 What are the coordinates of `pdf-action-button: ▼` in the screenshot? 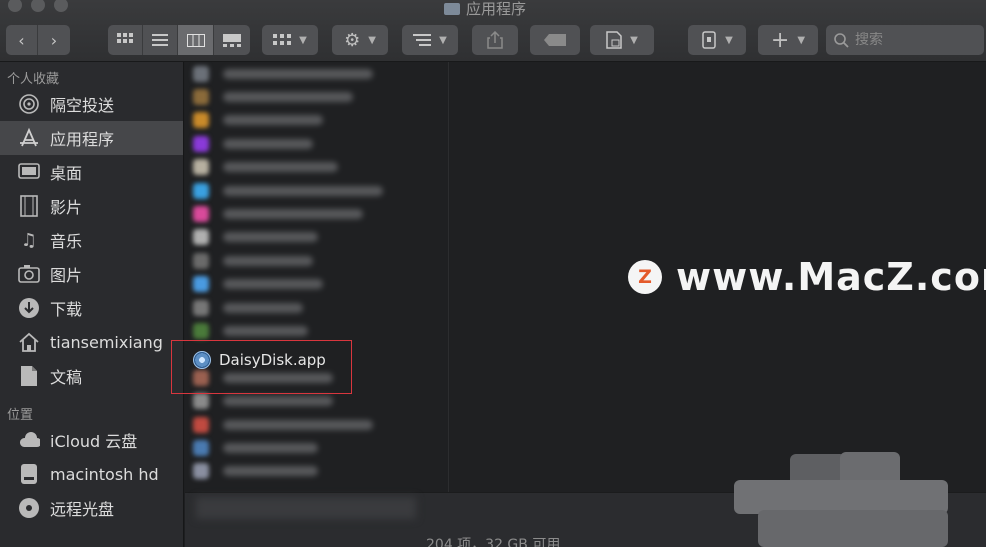 It's located at (622, 40).